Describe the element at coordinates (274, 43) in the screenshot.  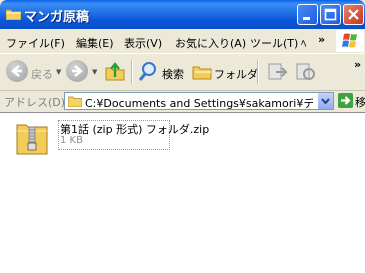
I see `menu-tools: ツール(T)` at that location.